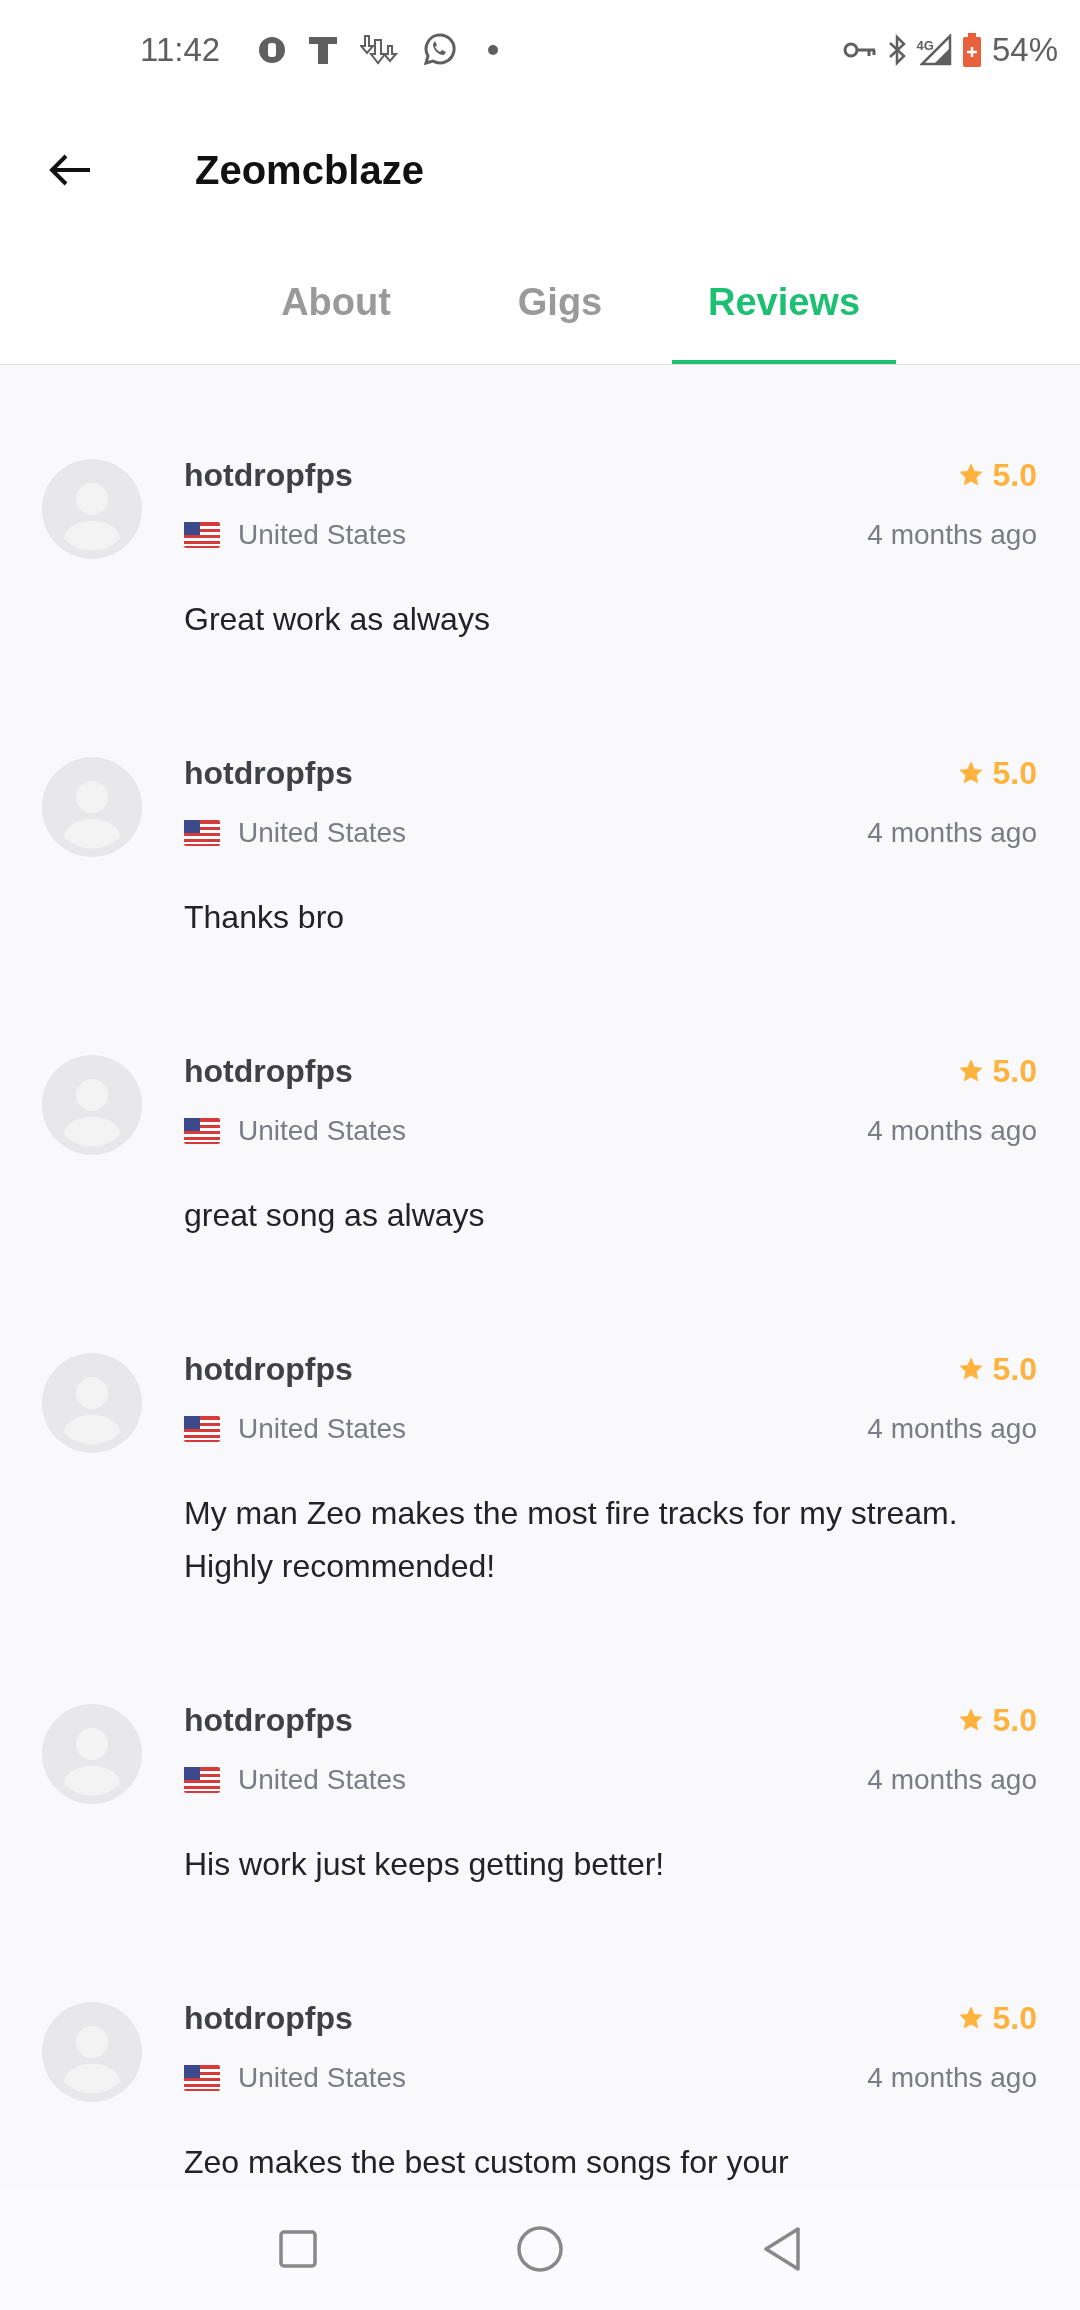 The height and width of the screenshot is (2310, 1080). Describe the element at coordinates (560, 302) in the screenshot. I see `tab: Gigs` at that location.